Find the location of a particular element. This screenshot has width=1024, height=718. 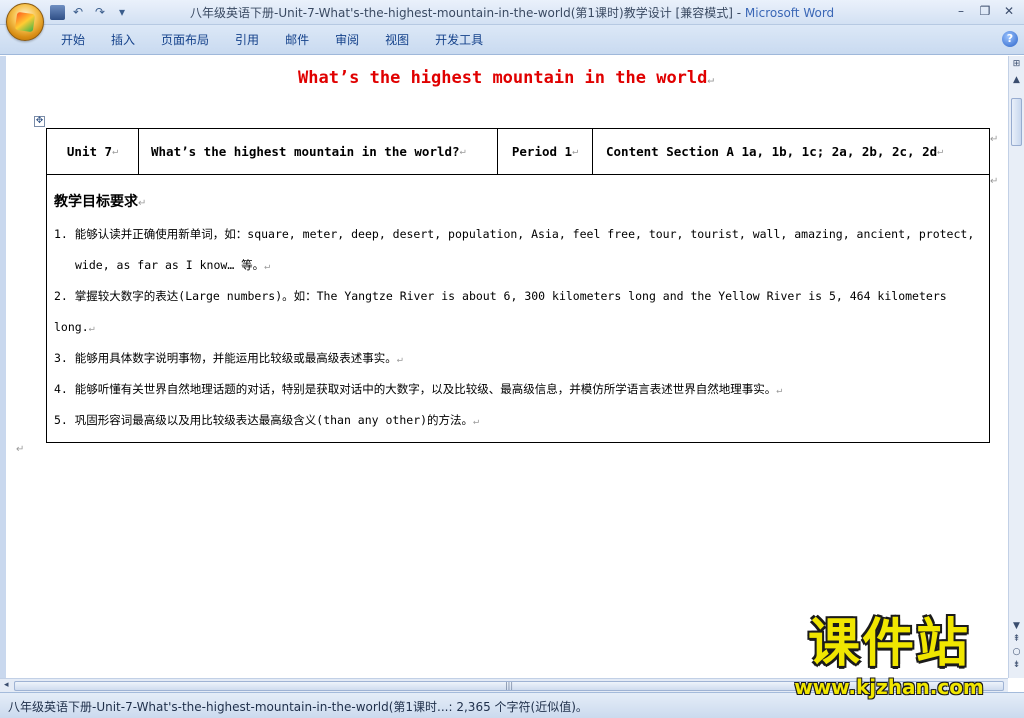

redo-icon: ↷ is located at coordinates (100, 12).